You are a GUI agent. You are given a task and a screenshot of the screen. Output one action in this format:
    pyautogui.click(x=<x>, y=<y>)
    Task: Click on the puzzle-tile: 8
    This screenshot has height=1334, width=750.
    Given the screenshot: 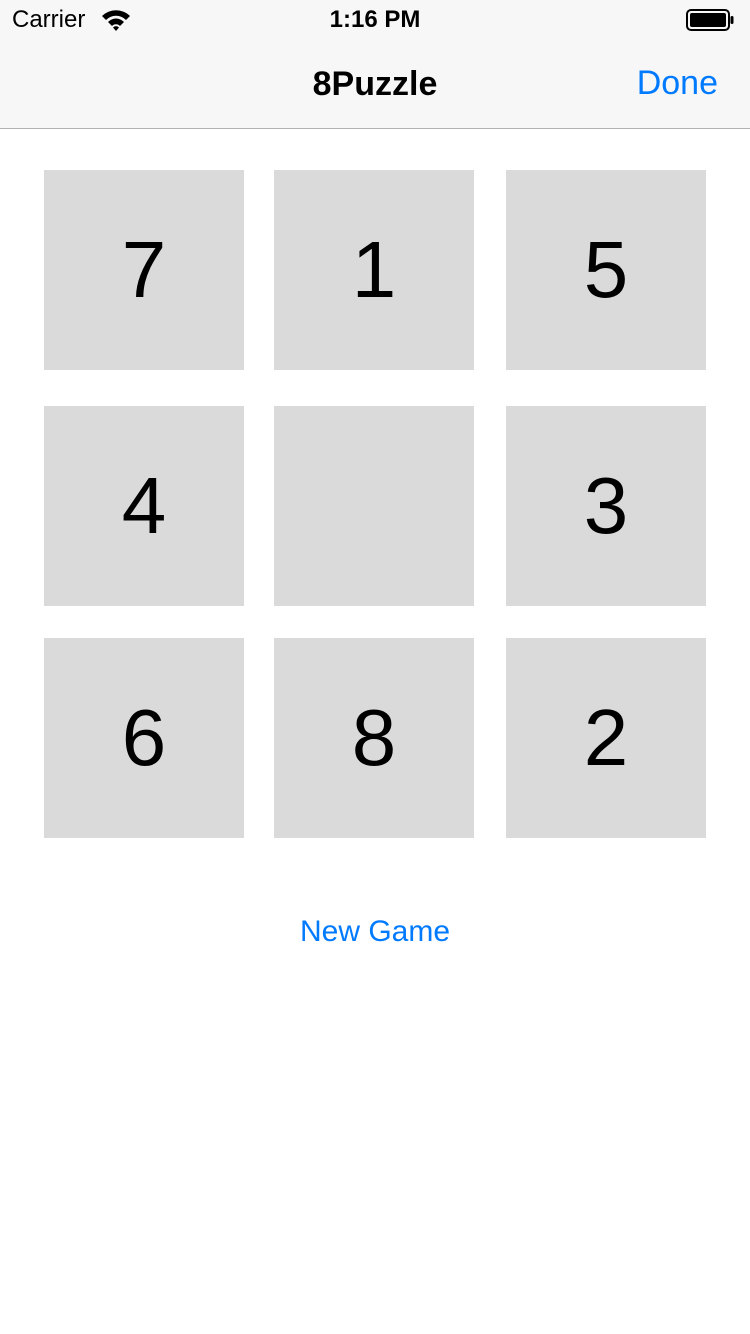 What is the action you would take?
    pyautogui.click(x=374, y=738)
    